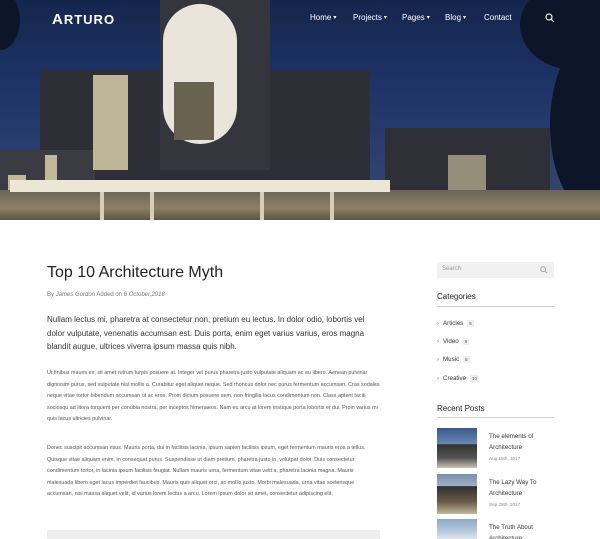 Image resolution: width=600 pixels, height=539 pixels. Describe the element at coordinates (135, 272) in the screenshot. I see `article-title: Top 10 Architecture Myth` at that location.